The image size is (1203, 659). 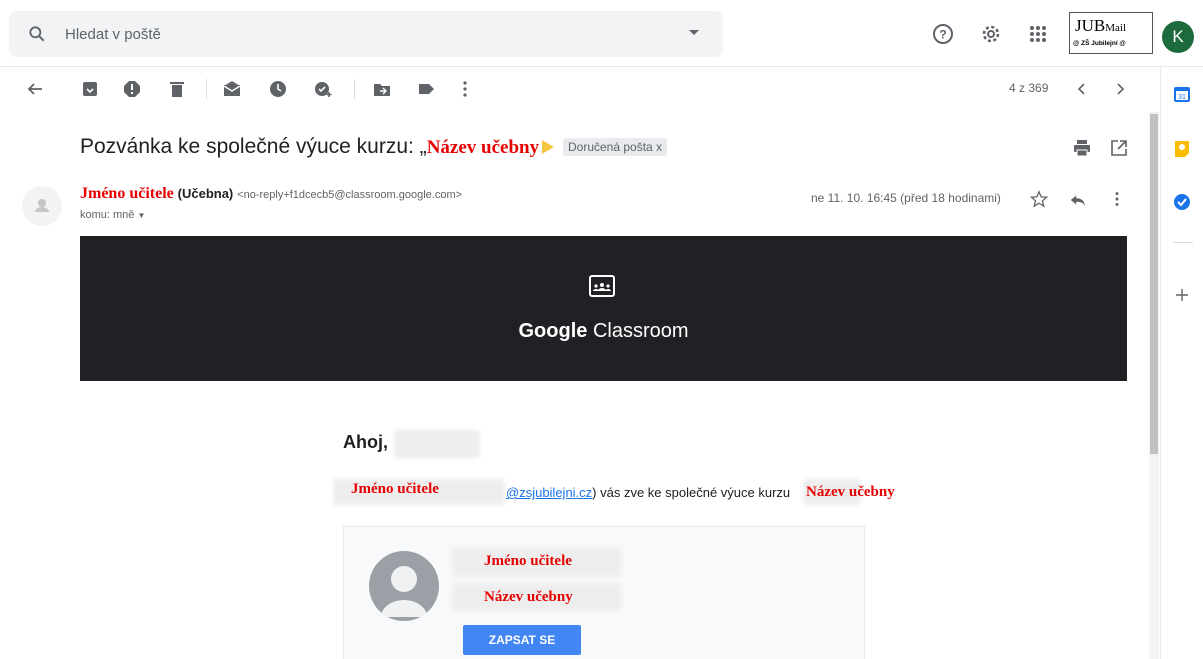 I want to click on add-to-tasks-icon, so click(x=323, y=89).